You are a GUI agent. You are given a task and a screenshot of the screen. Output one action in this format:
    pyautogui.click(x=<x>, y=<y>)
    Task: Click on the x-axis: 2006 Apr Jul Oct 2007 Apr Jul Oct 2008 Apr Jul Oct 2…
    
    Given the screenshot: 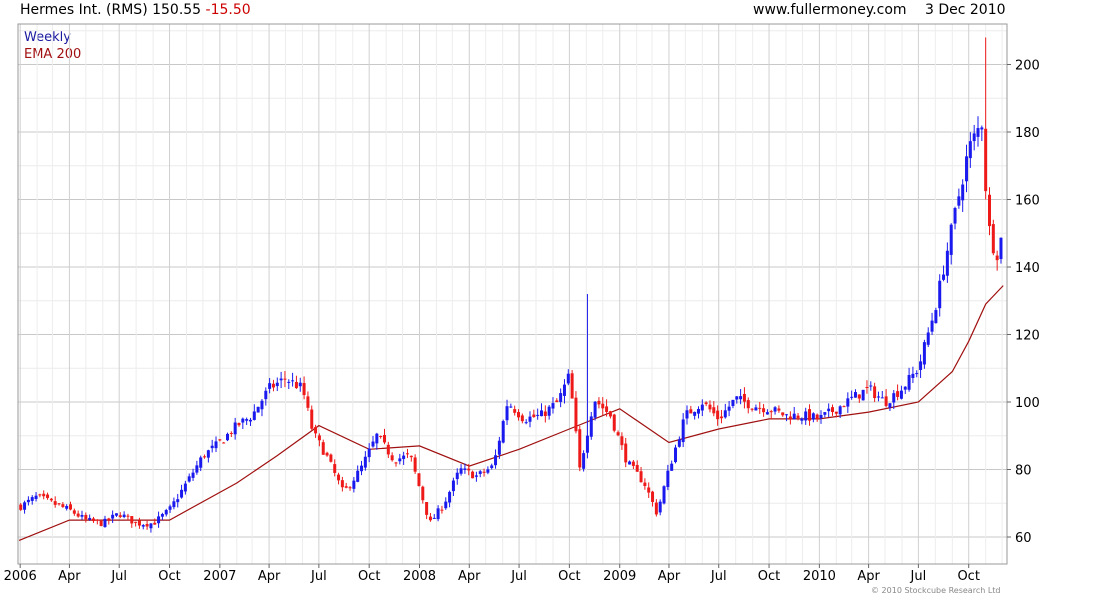 What is the action you would take?
    pyautogui.click(x=492, y=574)
    